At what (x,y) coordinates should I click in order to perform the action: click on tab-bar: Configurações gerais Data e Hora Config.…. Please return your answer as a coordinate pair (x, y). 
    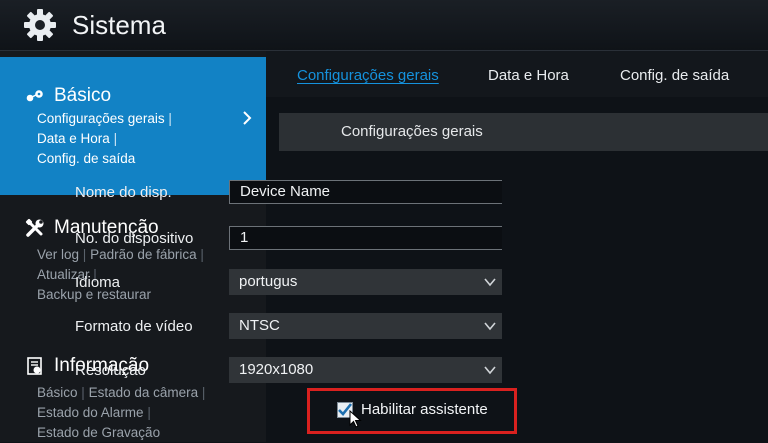
    Looking at the image, I should click on (517, 74).